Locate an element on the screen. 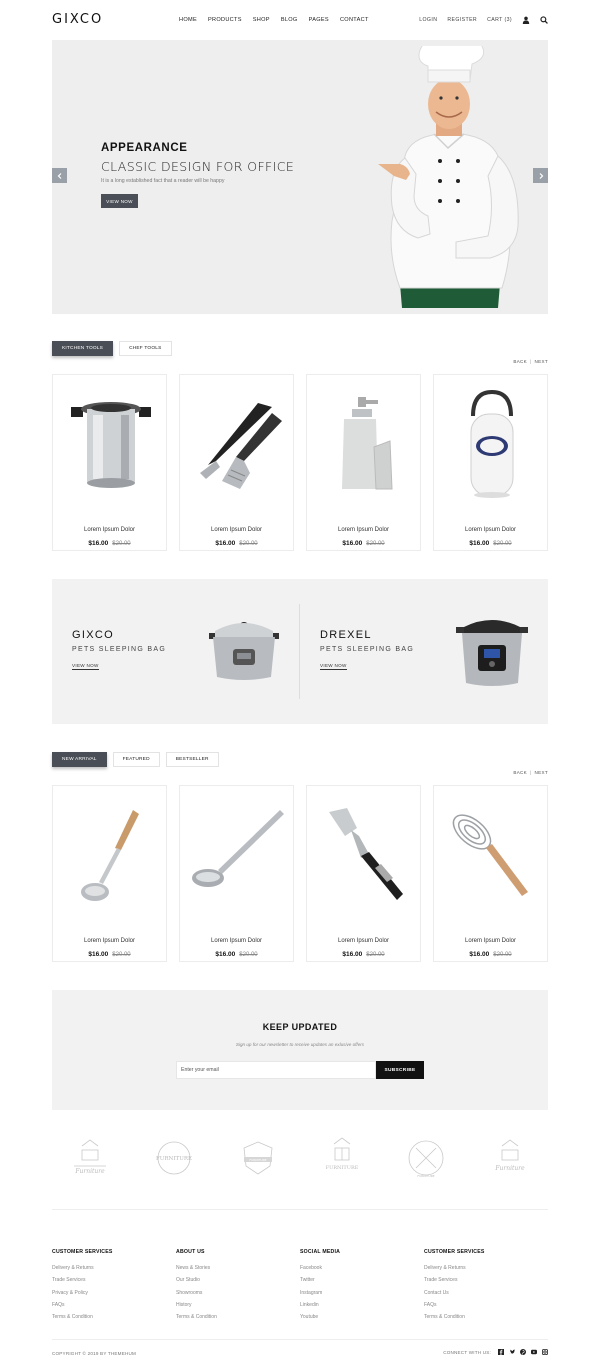  nav-contact: CONTACT is located at coordinates (354, 20).